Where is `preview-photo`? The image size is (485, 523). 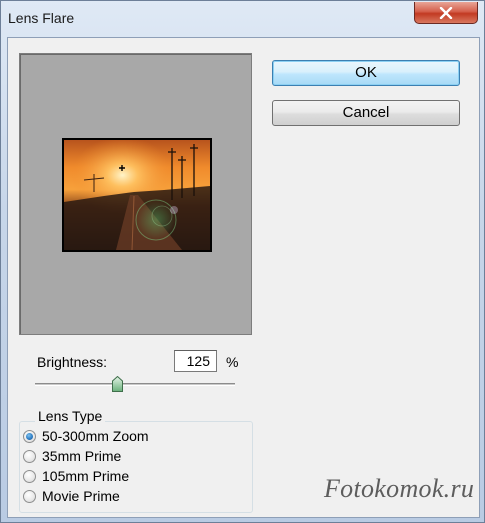 preview-photo is located at coordinates (137, 195).